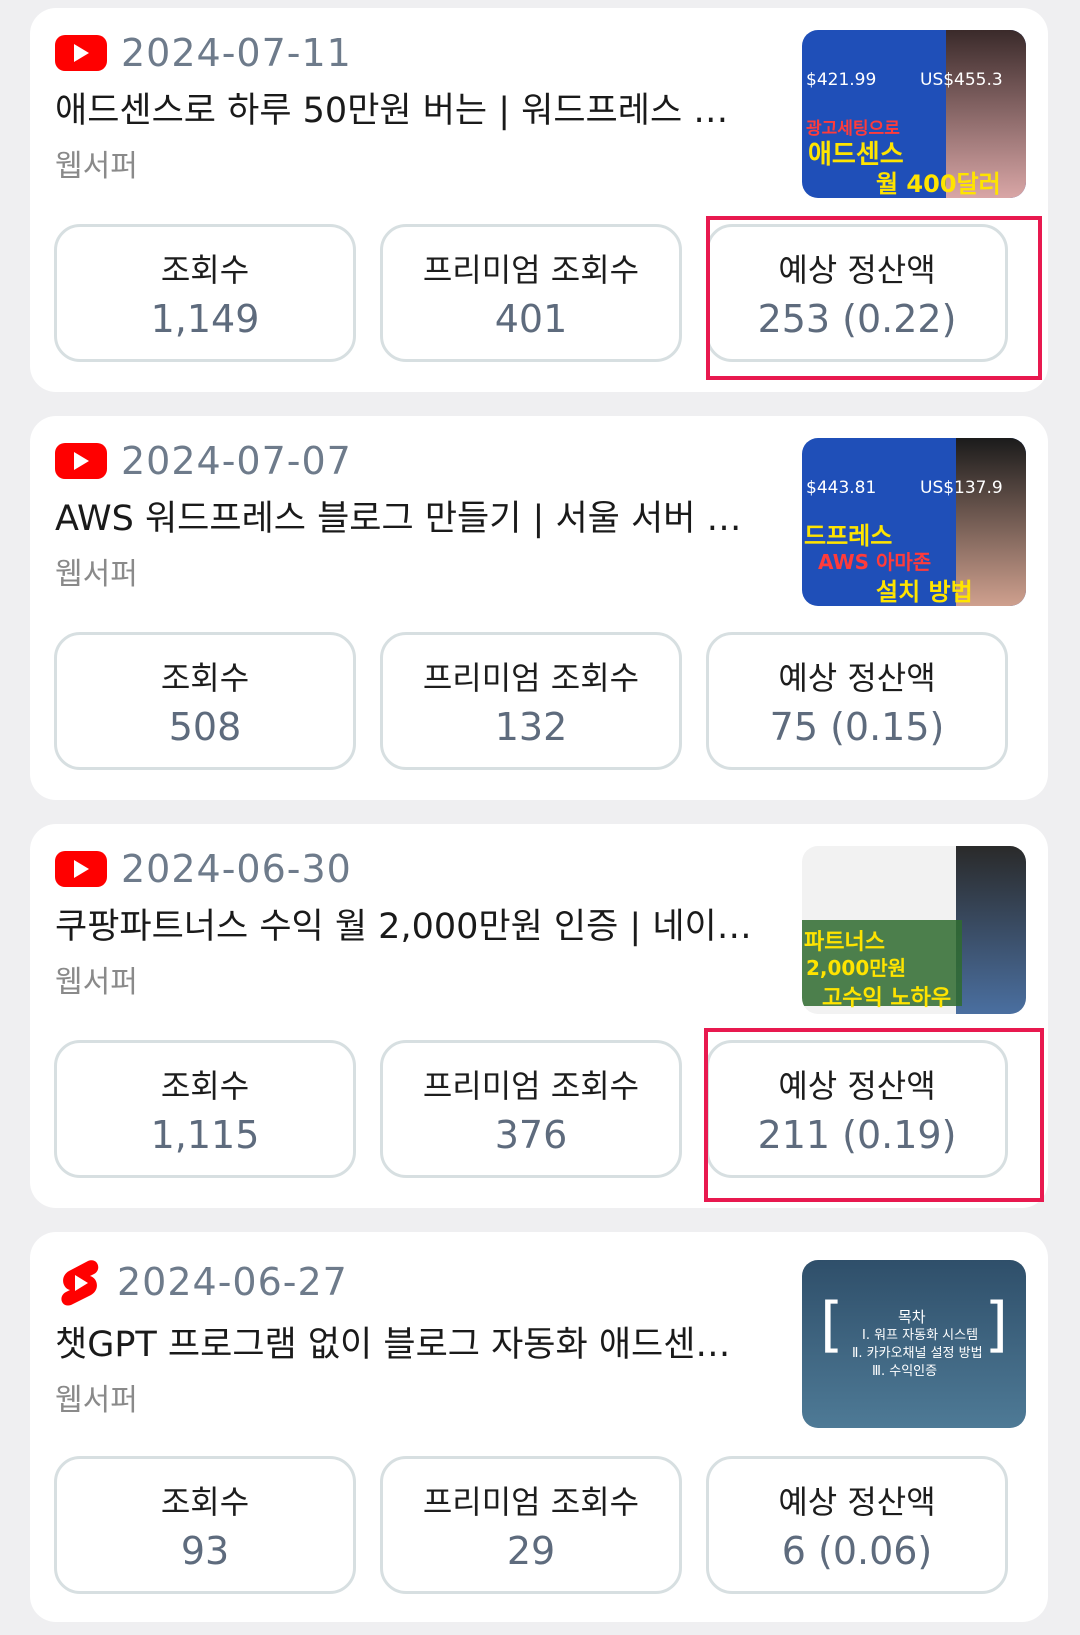  Describe the element at coordinates (887, 998) in the screenshot. I see `thumb-text: 고수익 노하우` at that location.